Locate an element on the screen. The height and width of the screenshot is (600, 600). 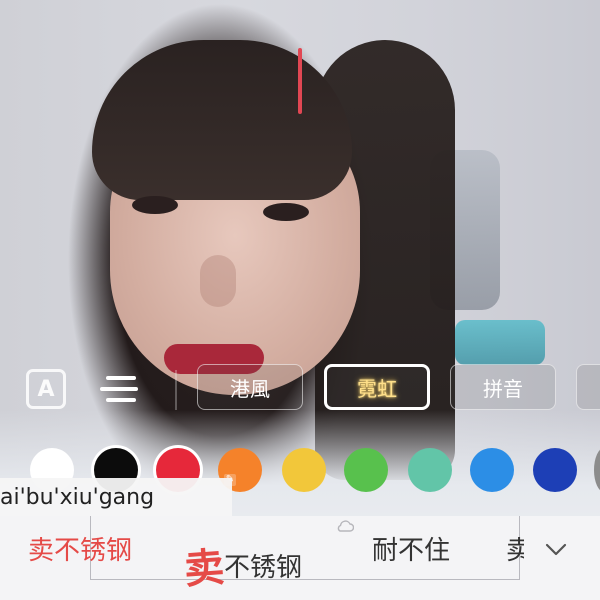
color-swatch-yellow is located at coordinates (304, 470).